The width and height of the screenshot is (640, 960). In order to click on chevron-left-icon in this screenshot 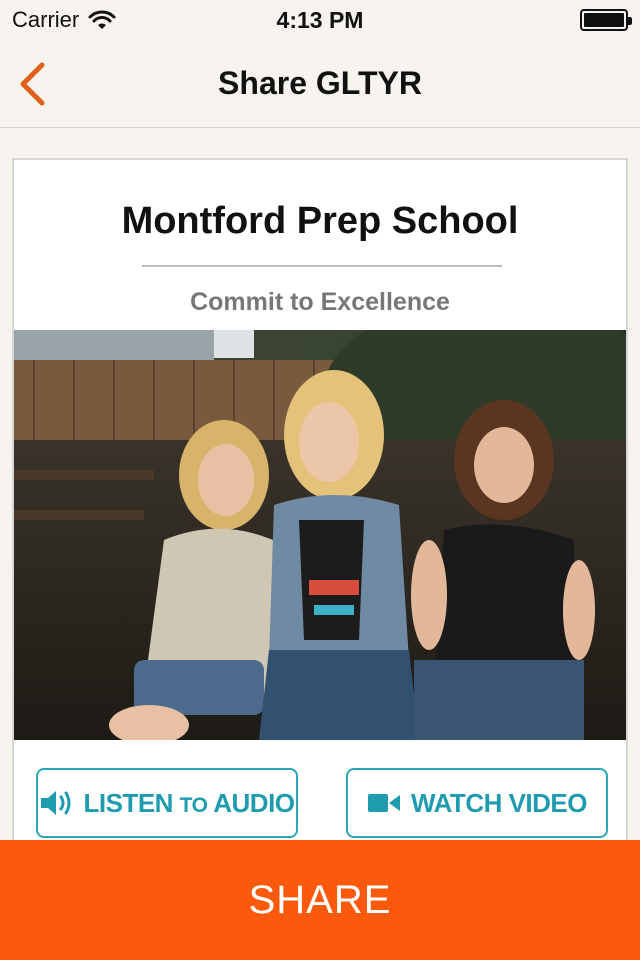, I will do `click(32, 84)`.